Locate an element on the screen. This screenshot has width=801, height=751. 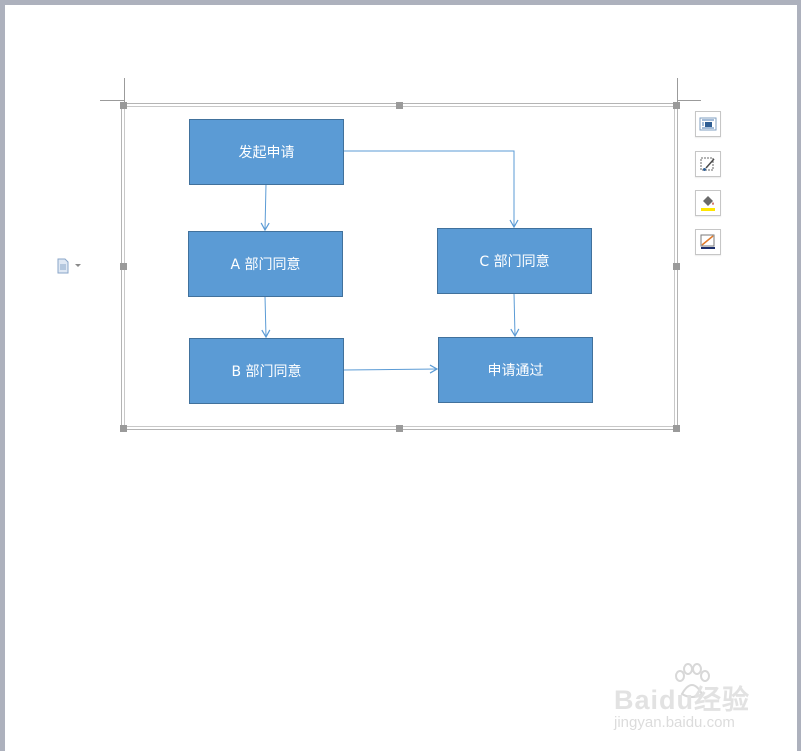
flow-node-dept-b-label: B 部门同意 is located at coordinates (266, 372).